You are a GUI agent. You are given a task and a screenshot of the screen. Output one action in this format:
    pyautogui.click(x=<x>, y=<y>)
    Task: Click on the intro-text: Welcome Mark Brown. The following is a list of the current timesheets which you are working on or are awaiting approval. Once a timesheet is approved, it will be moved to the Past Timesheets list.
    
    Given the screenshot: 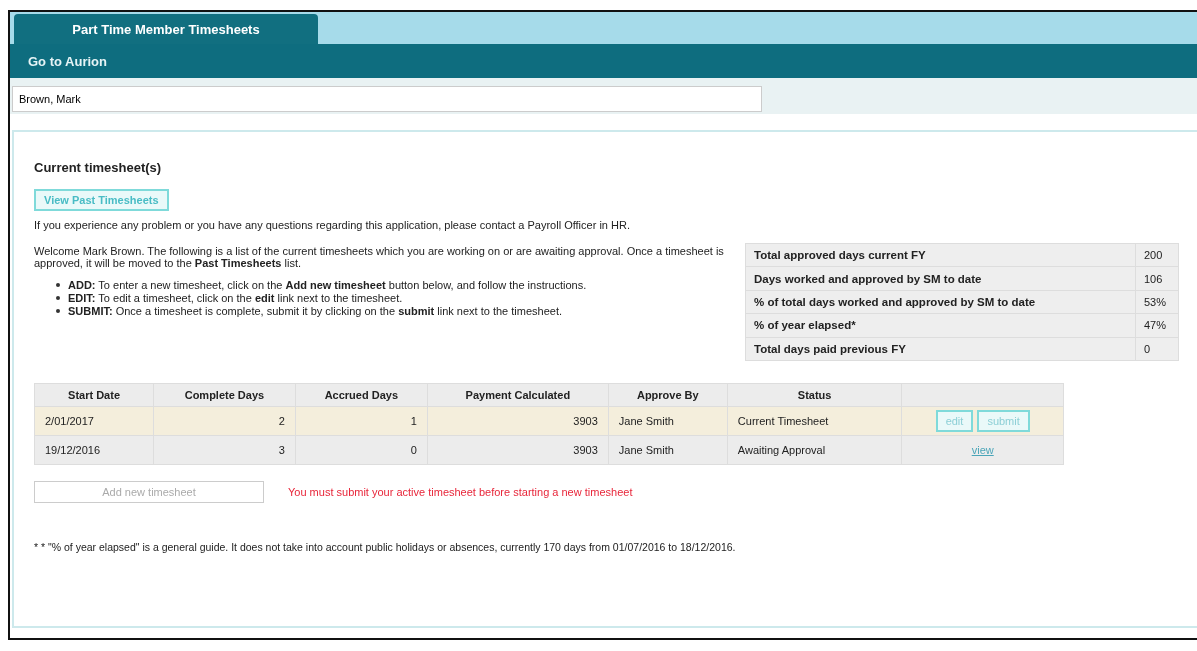 What is the action you would take?
    pyautogui.click(x=379, y=257)
    